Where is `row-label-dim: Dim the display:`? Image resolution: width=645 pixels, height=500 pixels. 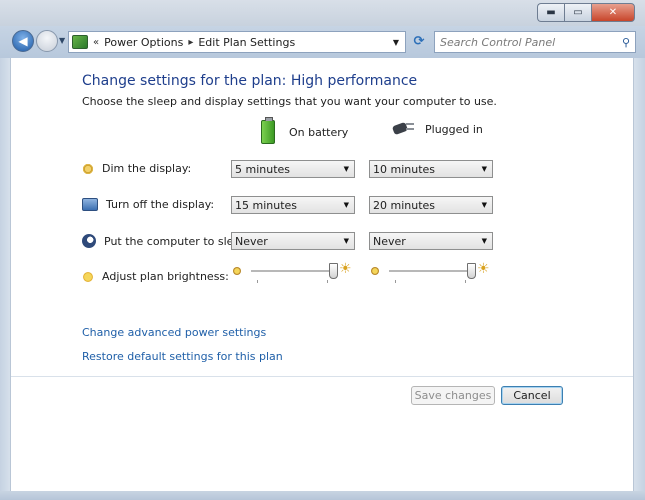
row-label-dim: Dim the display: is located at coordinates (147, 168).